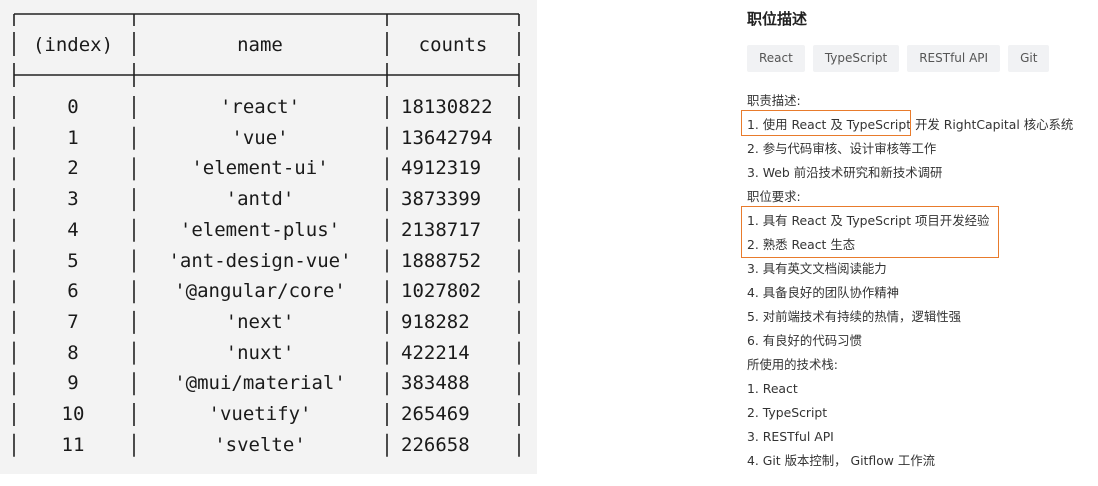  I want to click on requirement-item-4: 4. 具备良好的团队协作精神, so click(823, 292).